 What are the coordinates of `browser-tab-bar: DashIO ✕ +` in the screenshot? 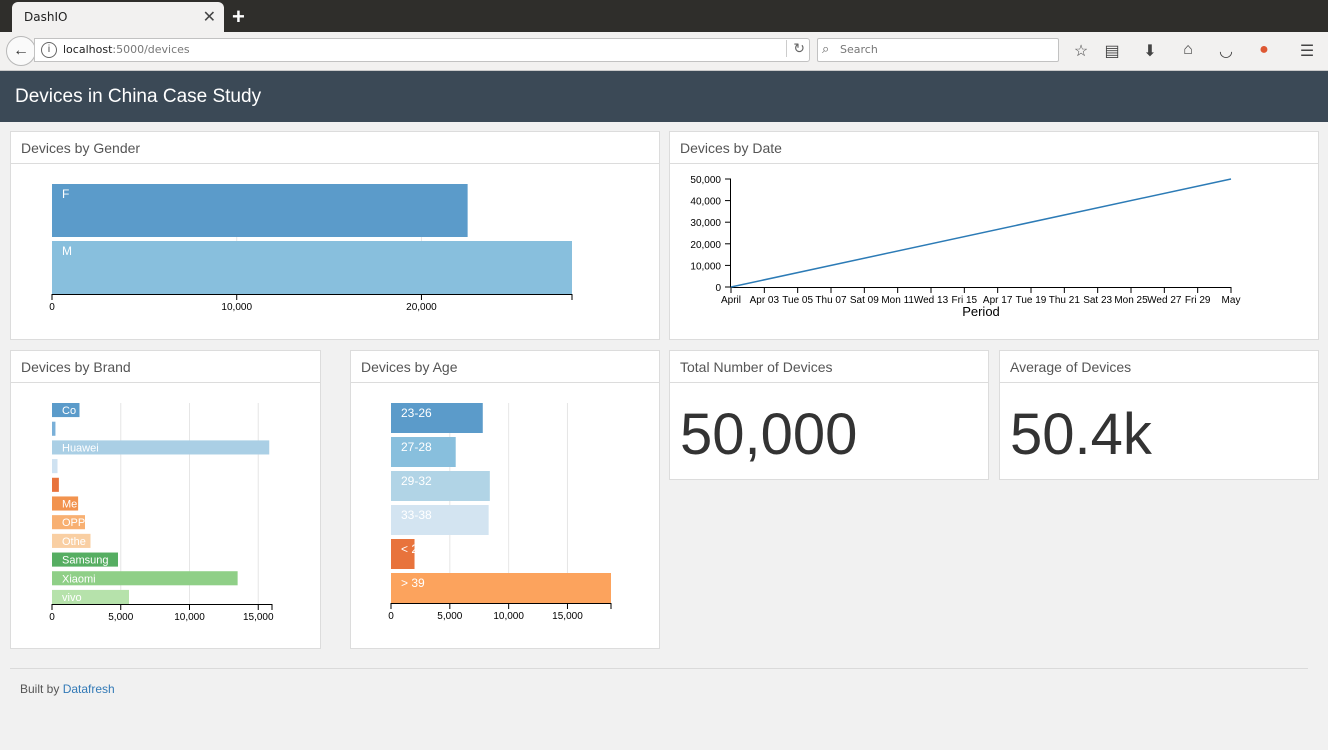 It's located at (664, 16).